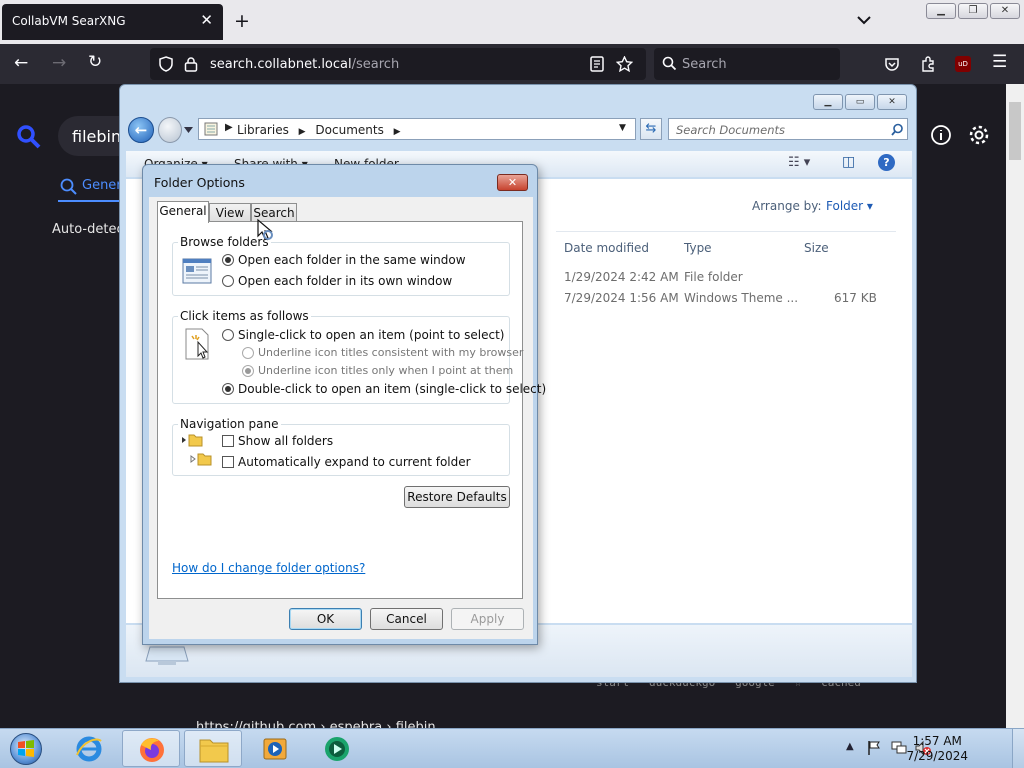 This screenshot has height=768, width=1024. I want to click on taskbar-ie, so click(89, 748).